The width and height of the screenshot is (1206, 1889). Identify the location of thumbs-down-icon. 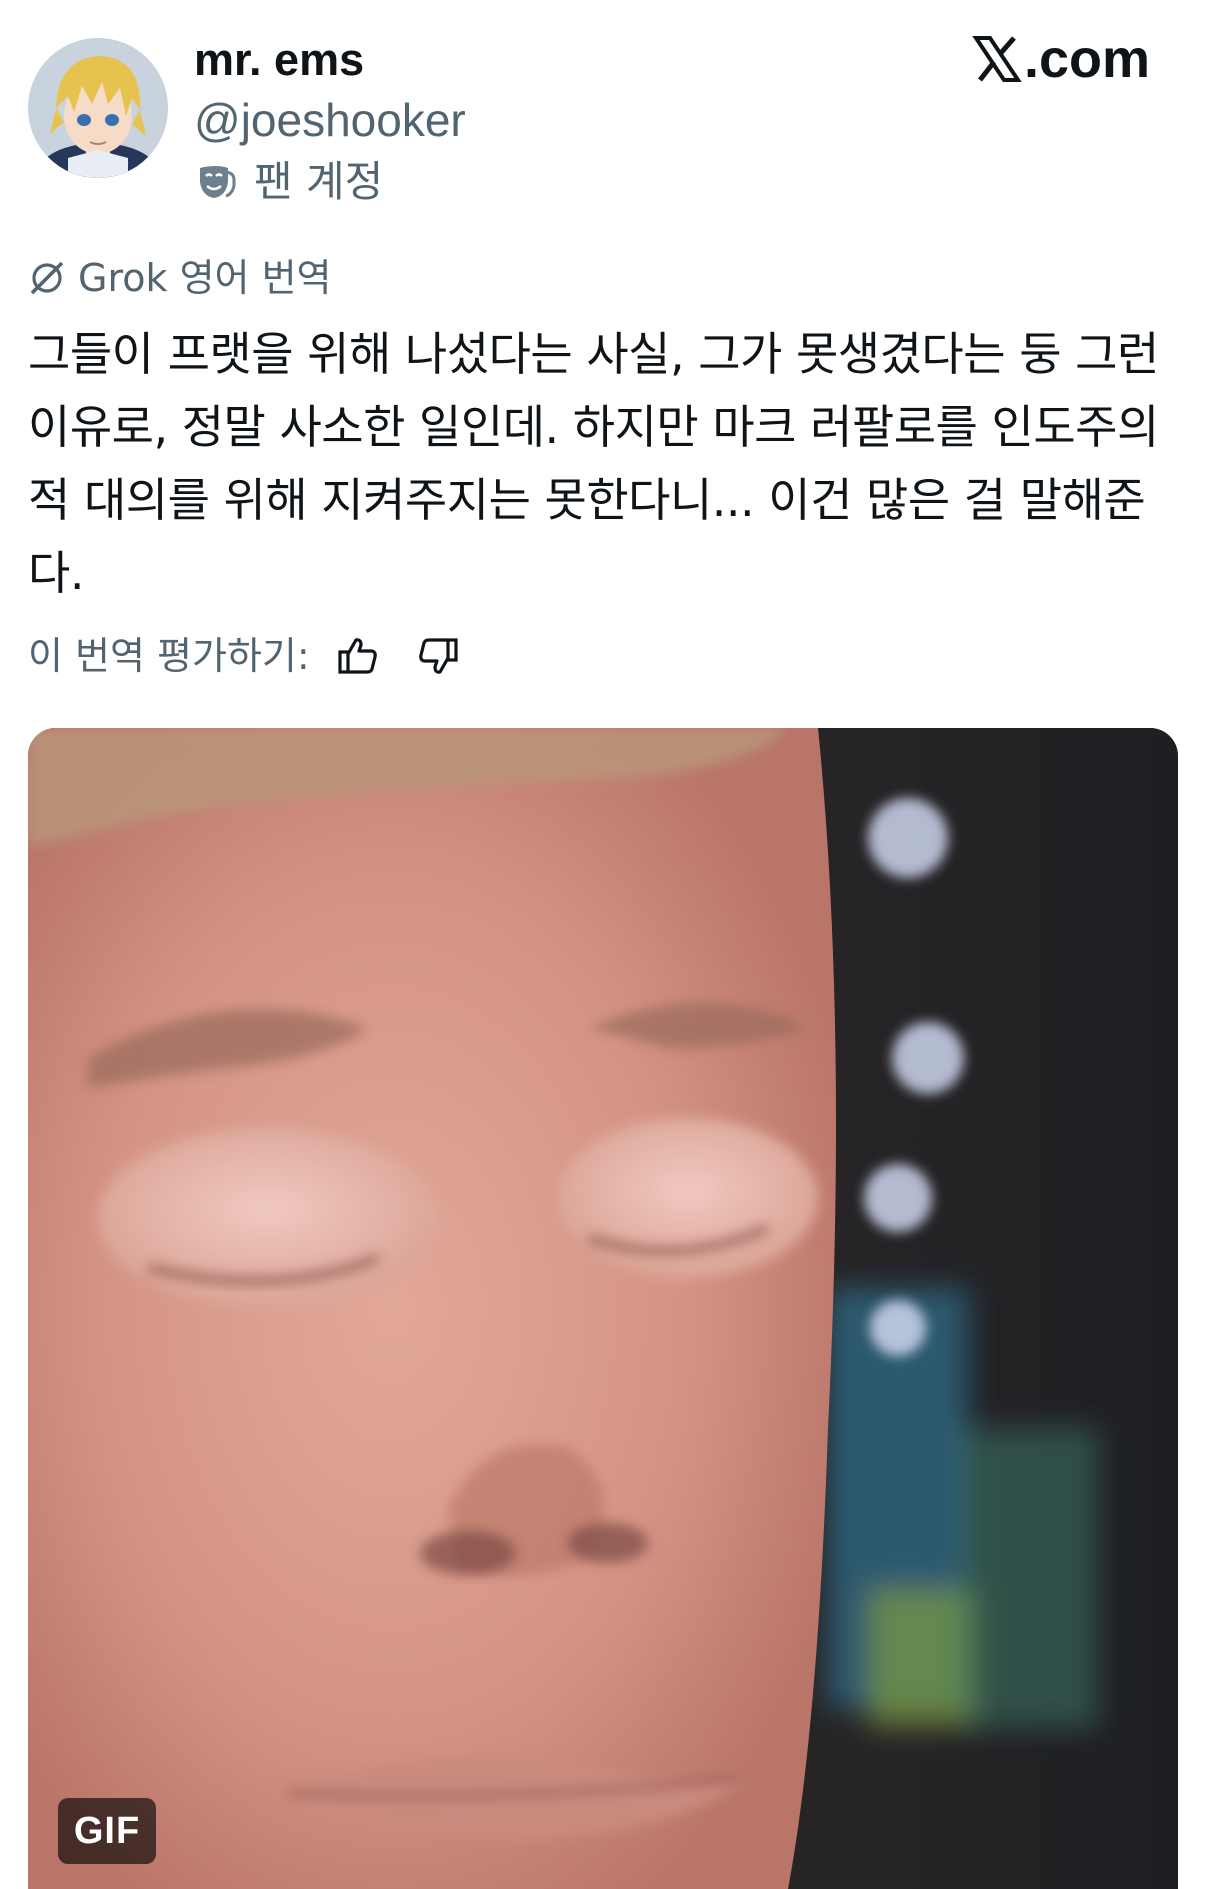
(438, 656).